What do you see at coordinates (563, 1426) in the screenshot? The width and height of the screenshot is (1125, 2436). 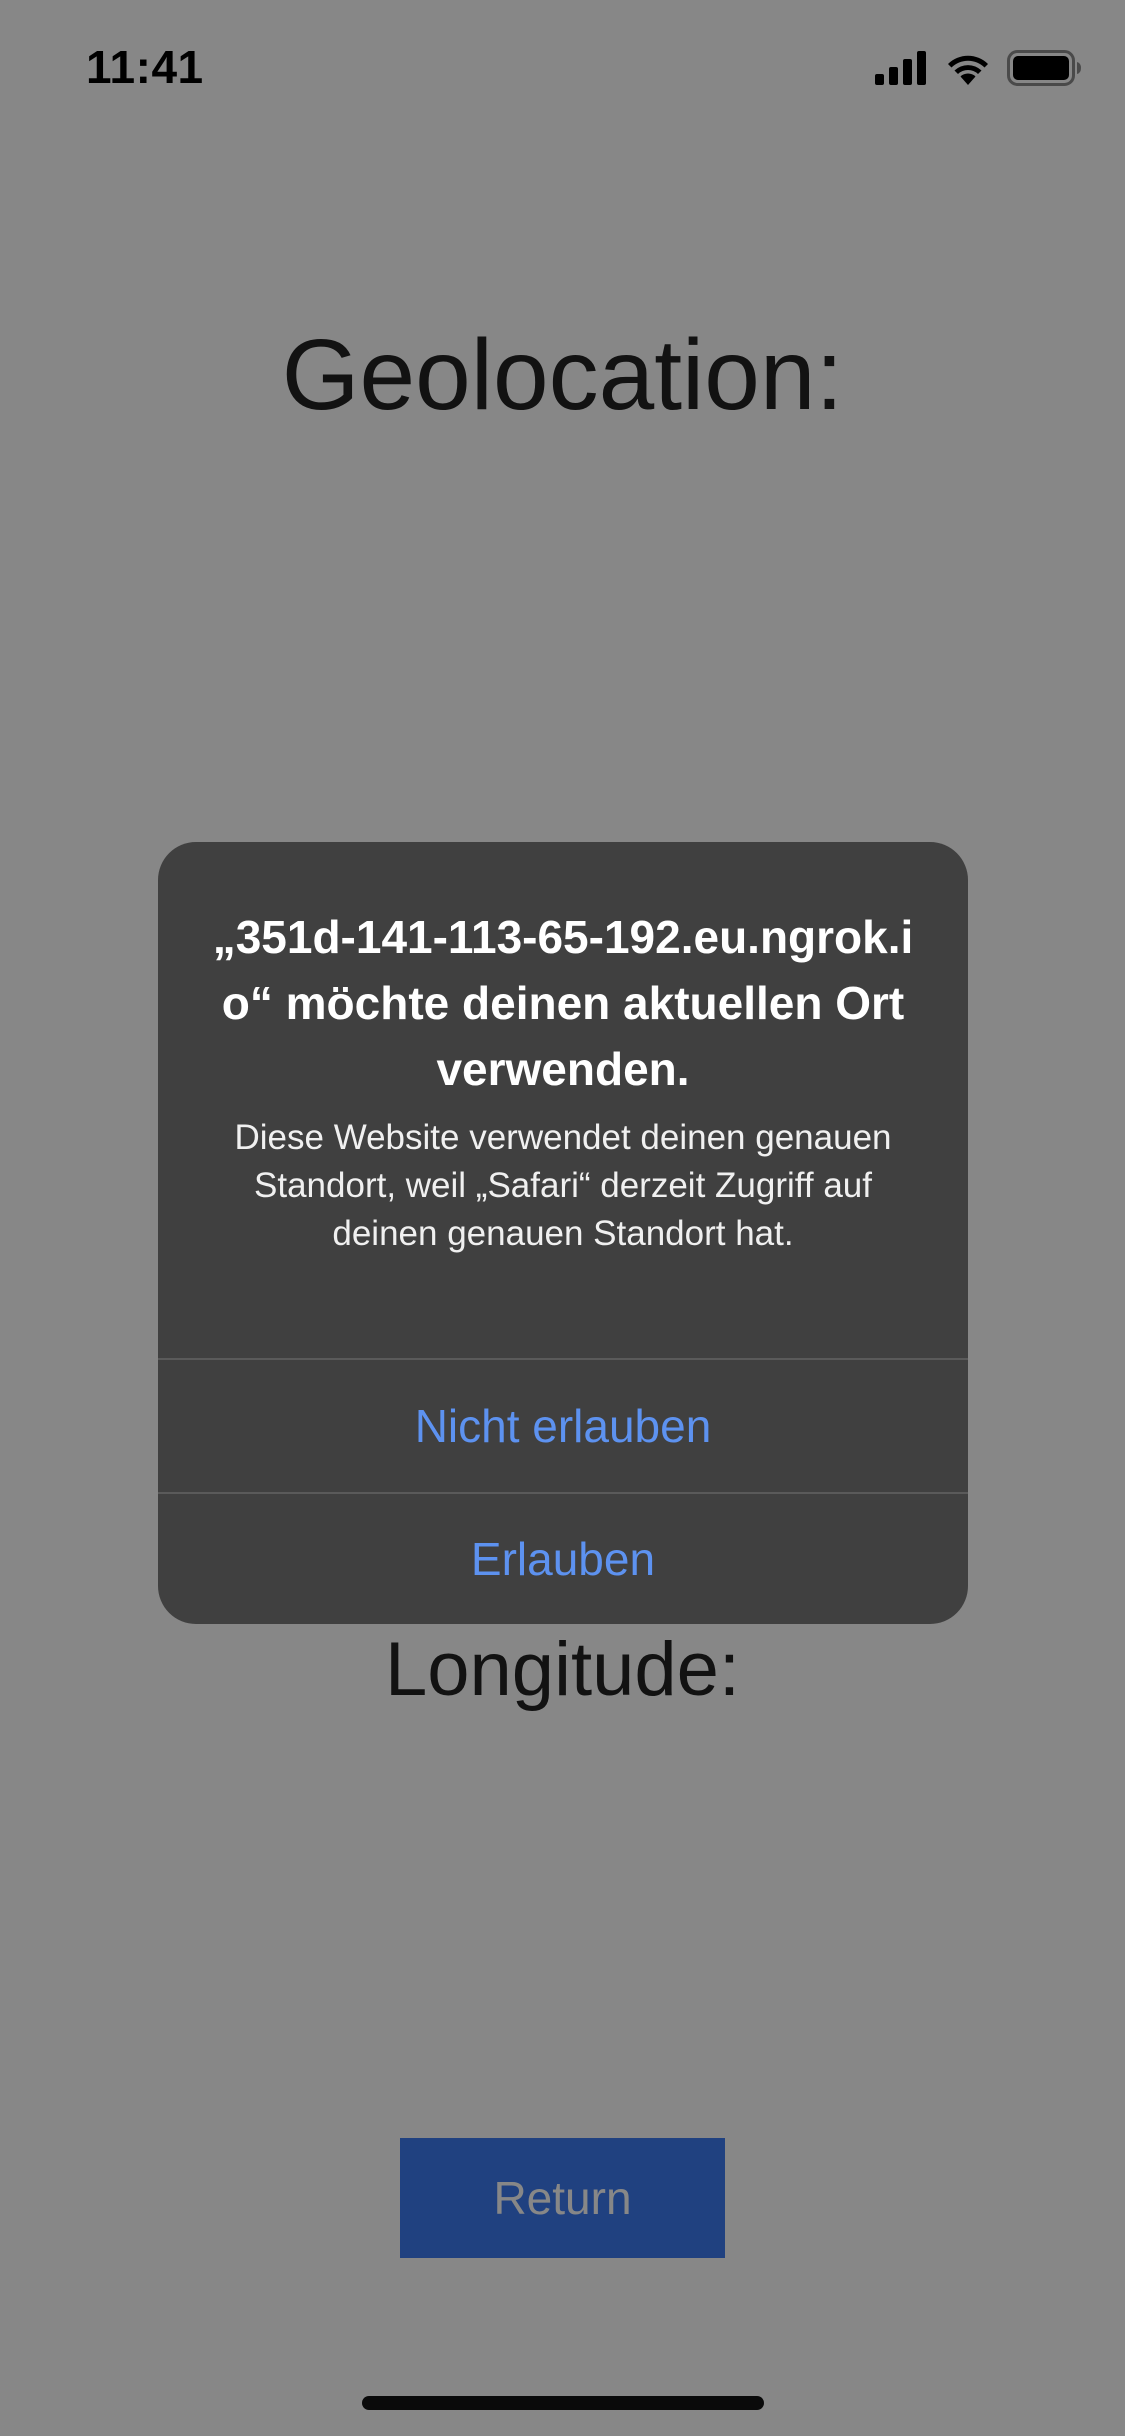 I see `deny-button: Nicht erlauben` at bounding box center [563, 1426].